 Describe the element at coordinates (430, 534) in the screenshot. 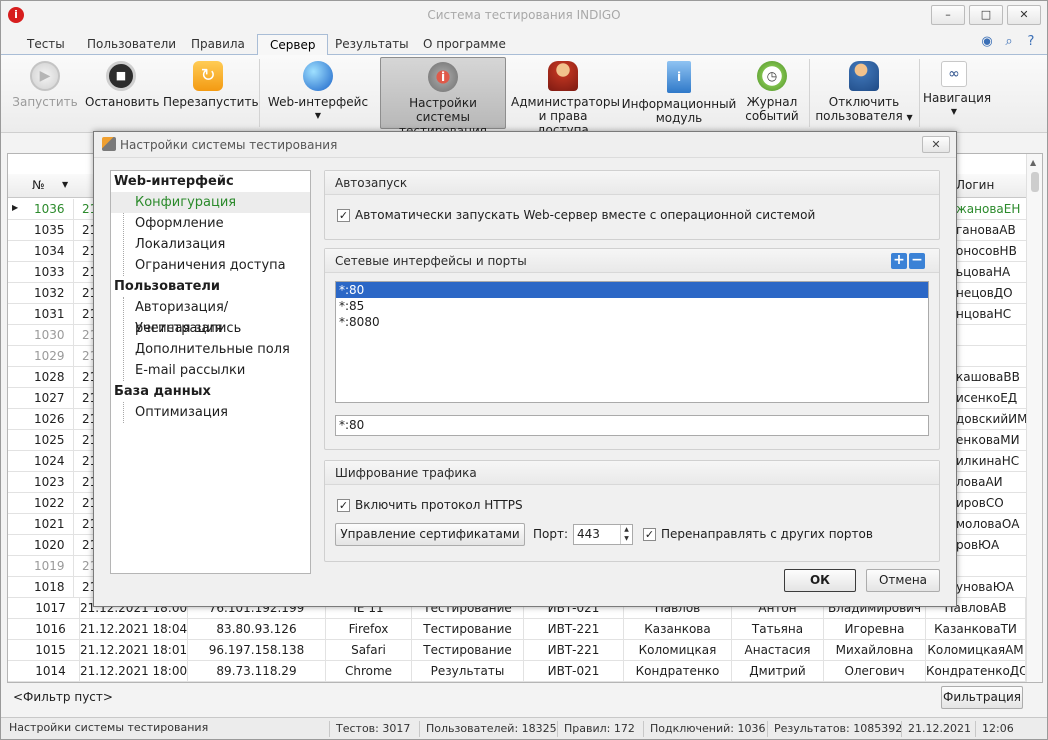

I see `manage-certificates-button: Управление сертификатами` at that location.